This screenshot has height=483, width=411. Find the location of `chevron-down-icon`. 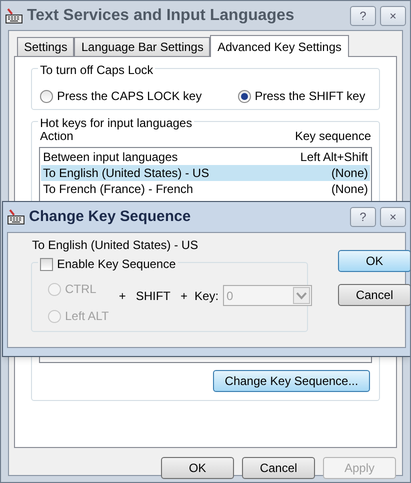

chevron-down-icon is located at coordinates (301, 295).